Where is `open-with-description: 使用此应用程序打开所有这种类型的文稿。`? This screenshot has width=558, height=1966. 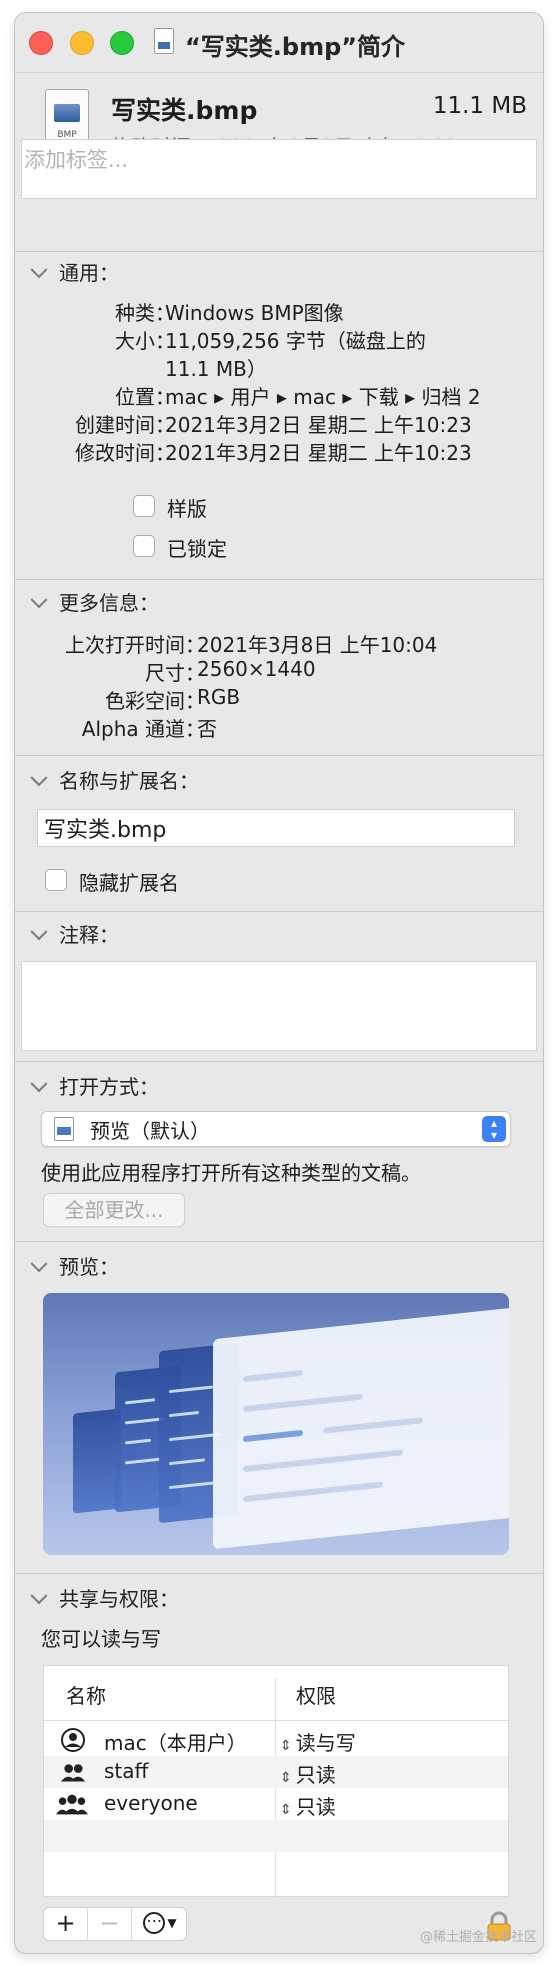 open-with-description: 使用此应用程序打开所有这种类型的文稿。 is located at coordinates (231, 1173).